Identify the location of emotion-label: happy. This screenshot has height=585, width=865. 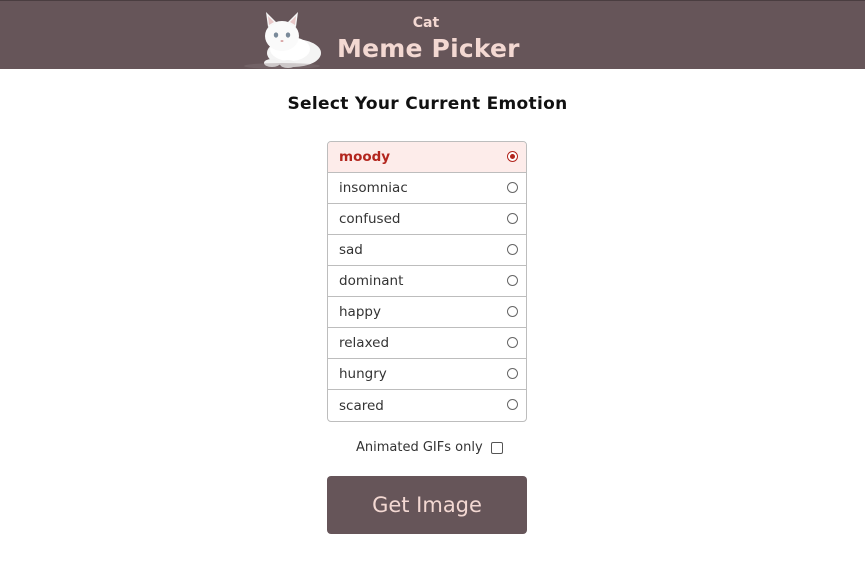
(360, 312).